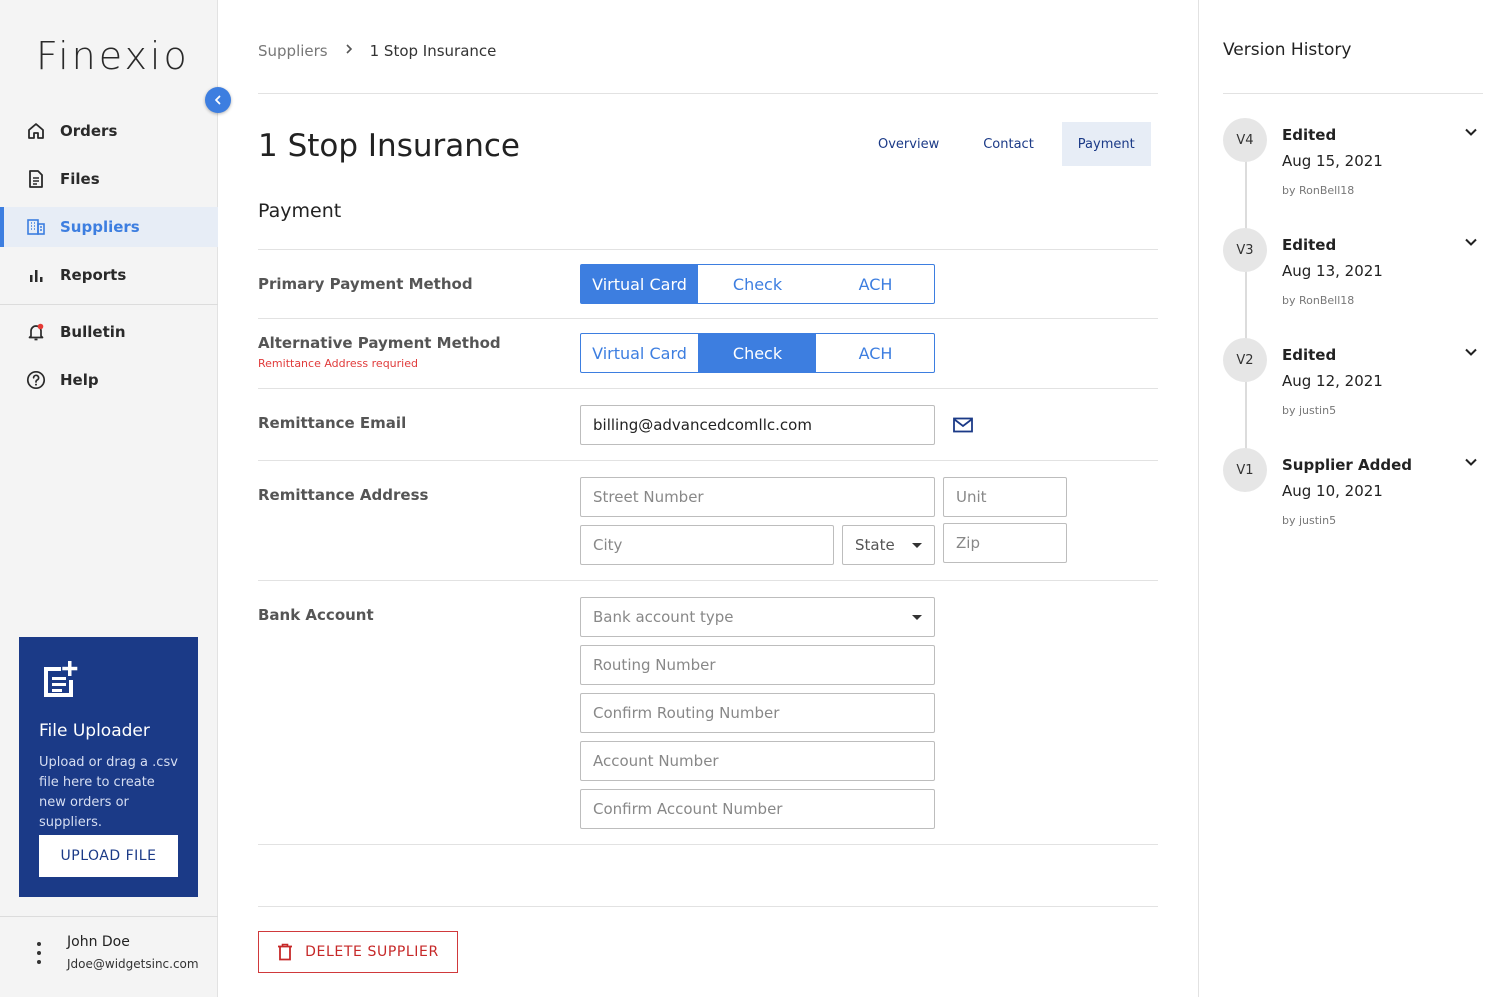  Describe the element at coordinates (109, 179) in the screenshot. I see `nav-item-files: Files` at that location.